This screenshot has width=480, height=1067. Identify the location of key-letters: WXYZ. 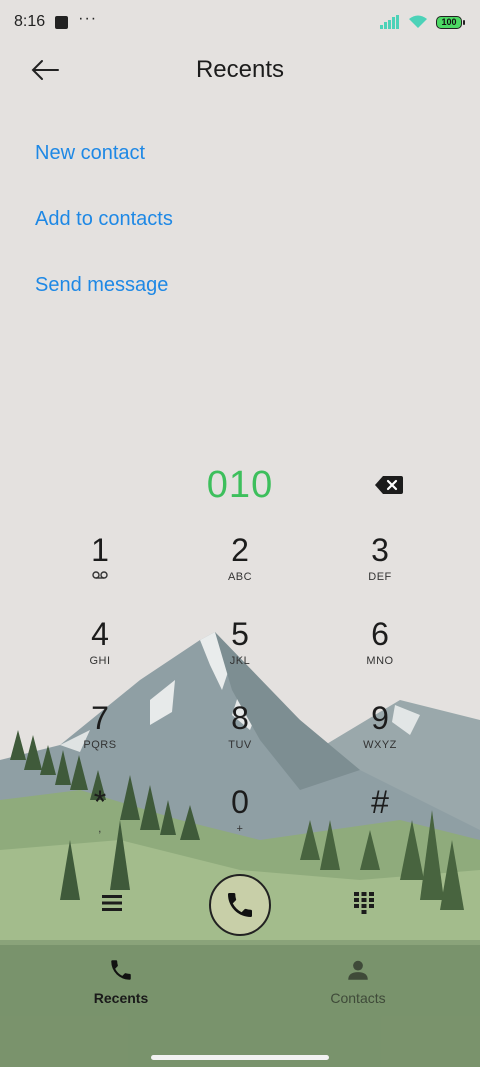
(380, 745).